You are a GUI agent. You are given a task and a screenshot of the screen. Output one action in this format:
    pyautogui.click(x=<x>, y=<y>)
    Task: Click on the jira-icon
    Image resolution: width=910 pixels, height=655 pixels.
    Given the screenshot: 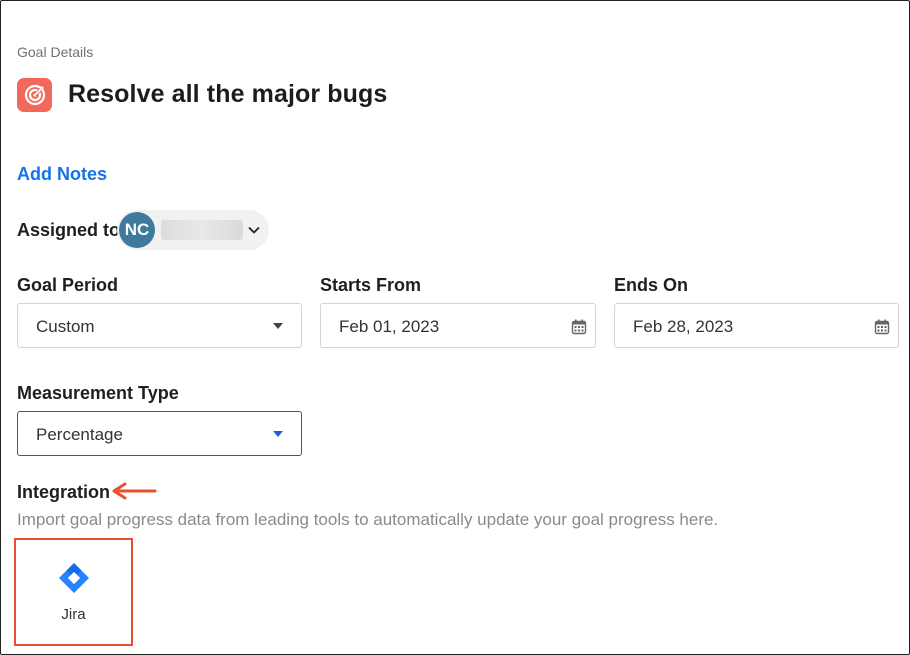 What is the action you would take?
    pyautogui.click(x=74, y=578)
    